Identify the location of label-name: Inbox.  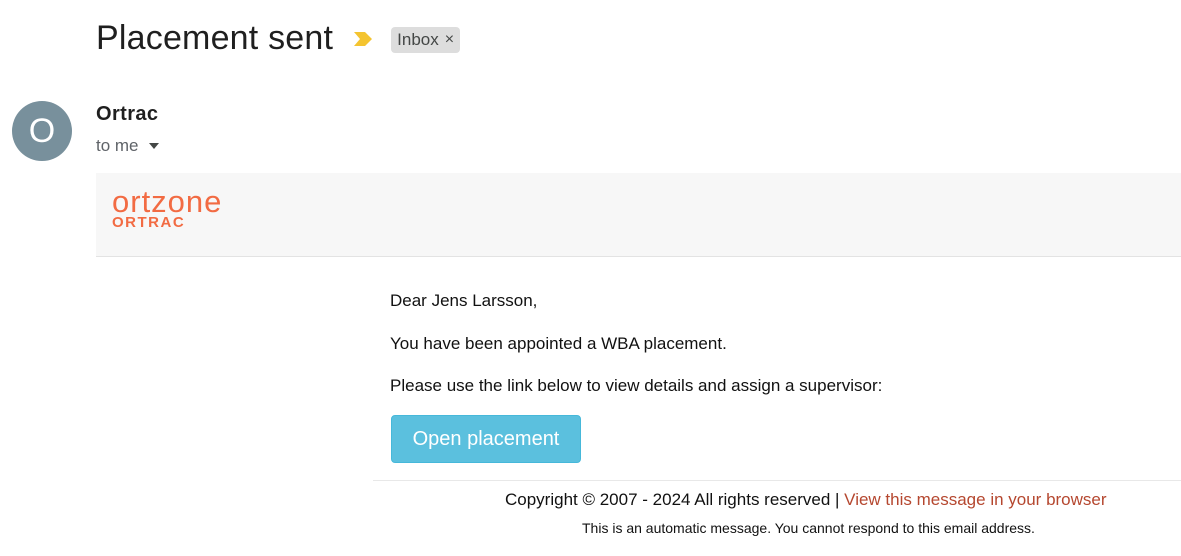
(418, 39).